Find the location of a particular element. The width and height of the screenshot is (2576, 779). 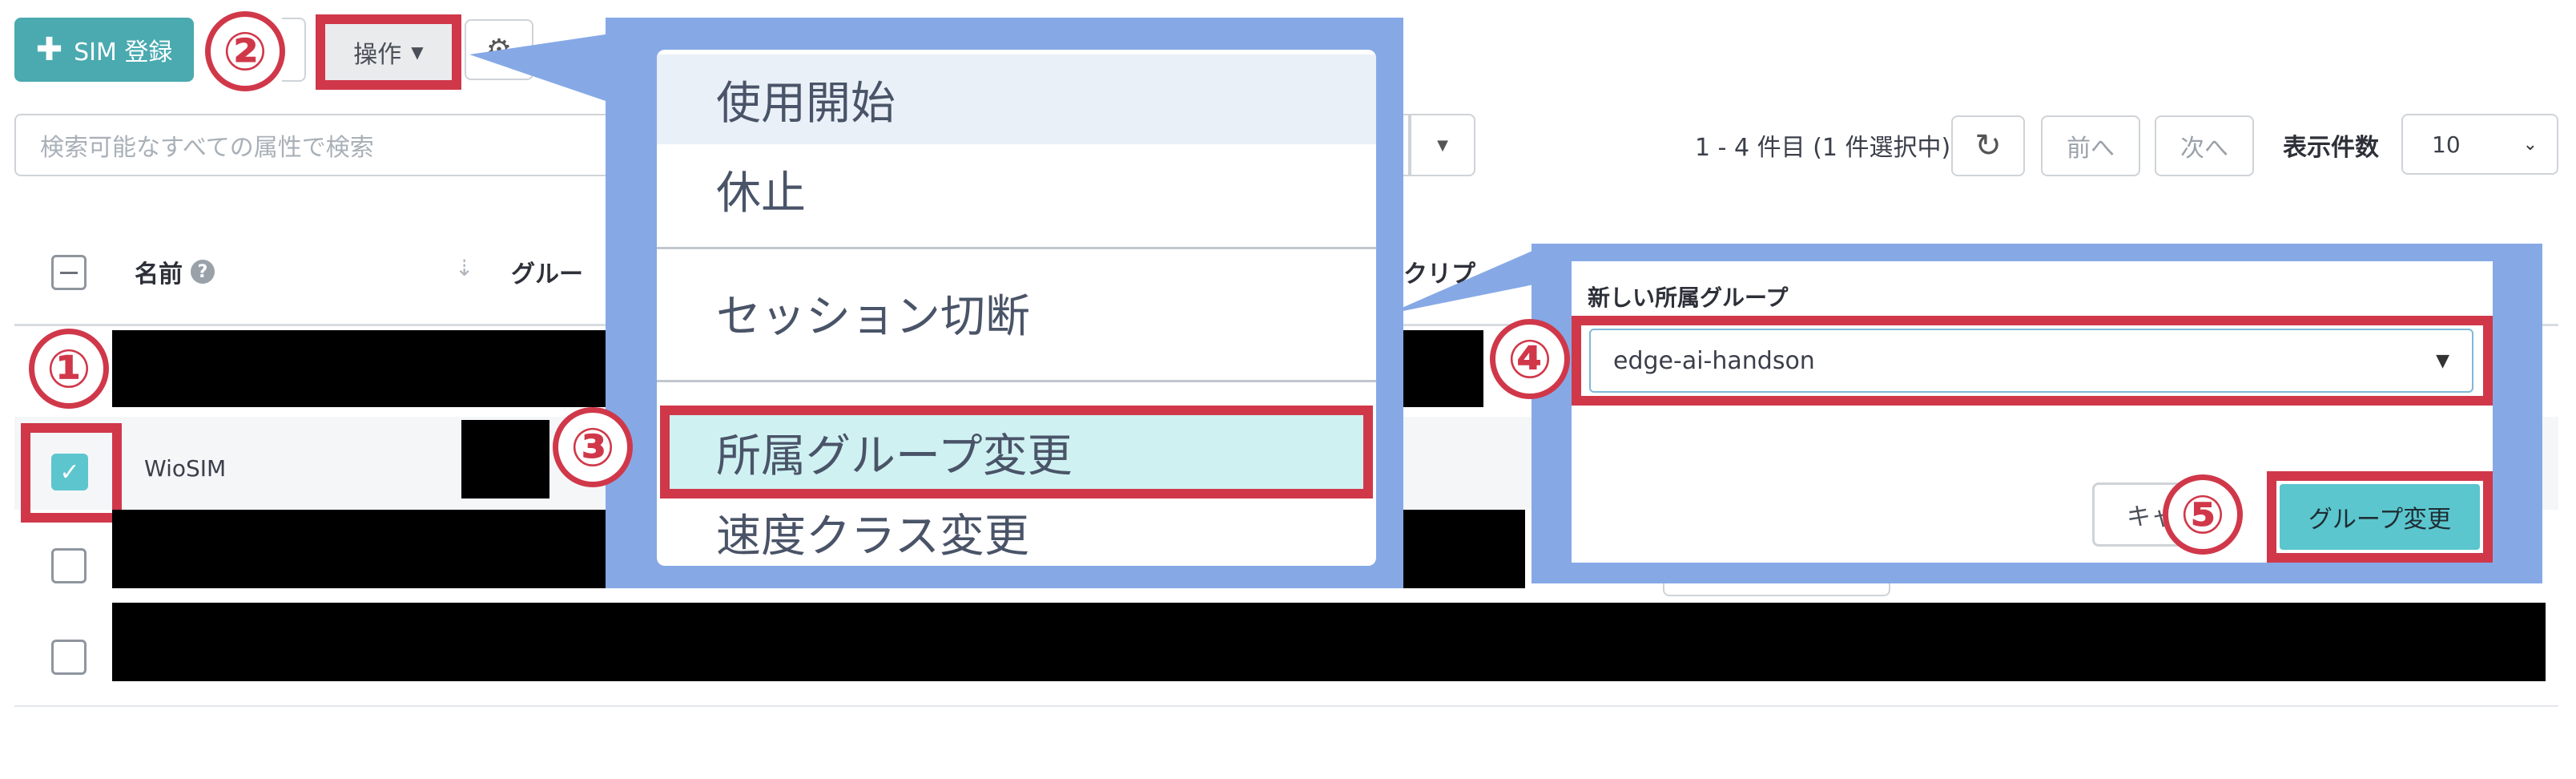

menu-item-suspend: 休止 is located at coordinates (1016, 189).